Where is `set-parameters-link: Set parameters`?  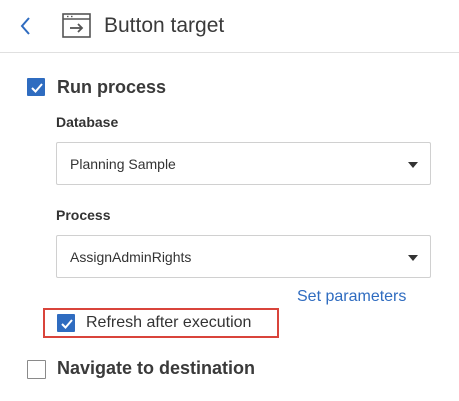
set-parameters-link: Set parameters is located at coordinates (351, 297).